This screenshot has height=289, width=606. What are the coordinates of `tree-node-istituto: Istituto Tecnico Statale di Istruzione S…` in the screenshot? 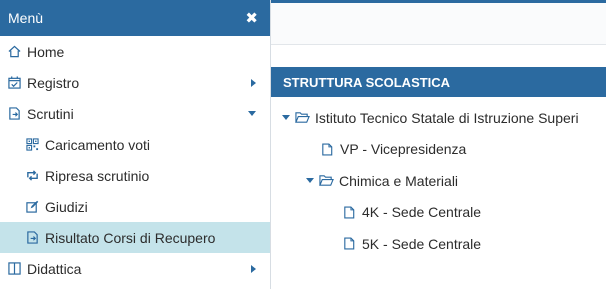 It's located at (438, 118).